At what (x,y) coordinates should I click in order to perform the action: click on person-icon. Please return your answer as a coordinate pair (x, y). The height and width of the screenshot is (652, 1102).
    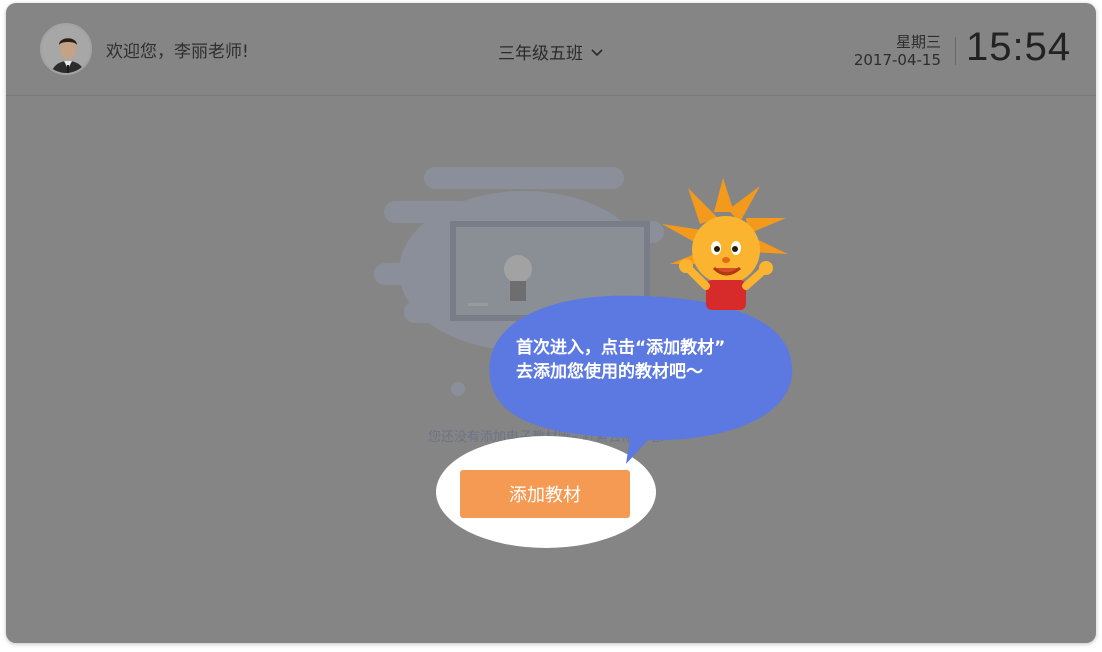
    Looking at the image, I should click on (66, 49).